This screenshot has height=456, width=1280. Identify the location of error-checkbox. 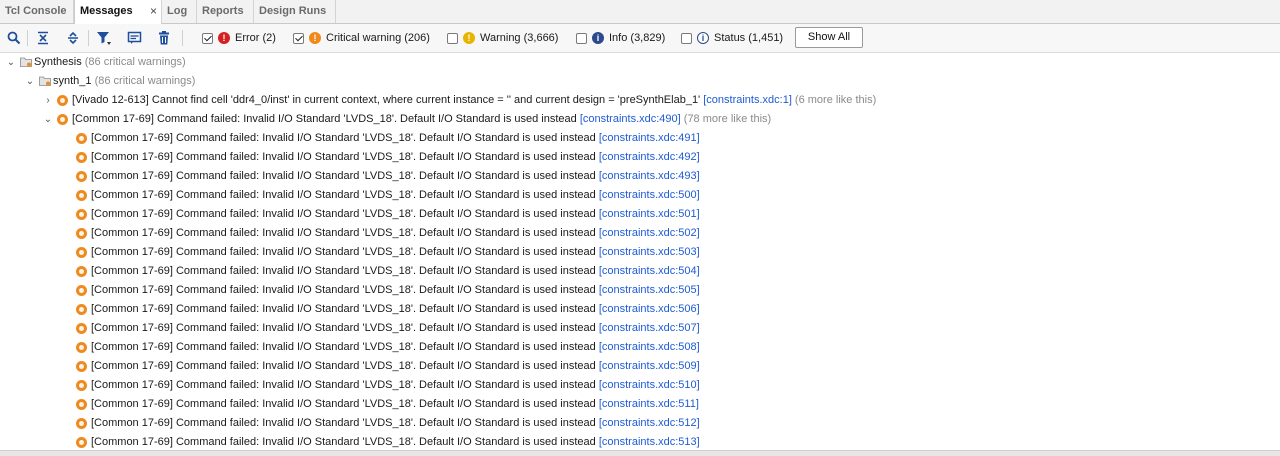
(207, 38).